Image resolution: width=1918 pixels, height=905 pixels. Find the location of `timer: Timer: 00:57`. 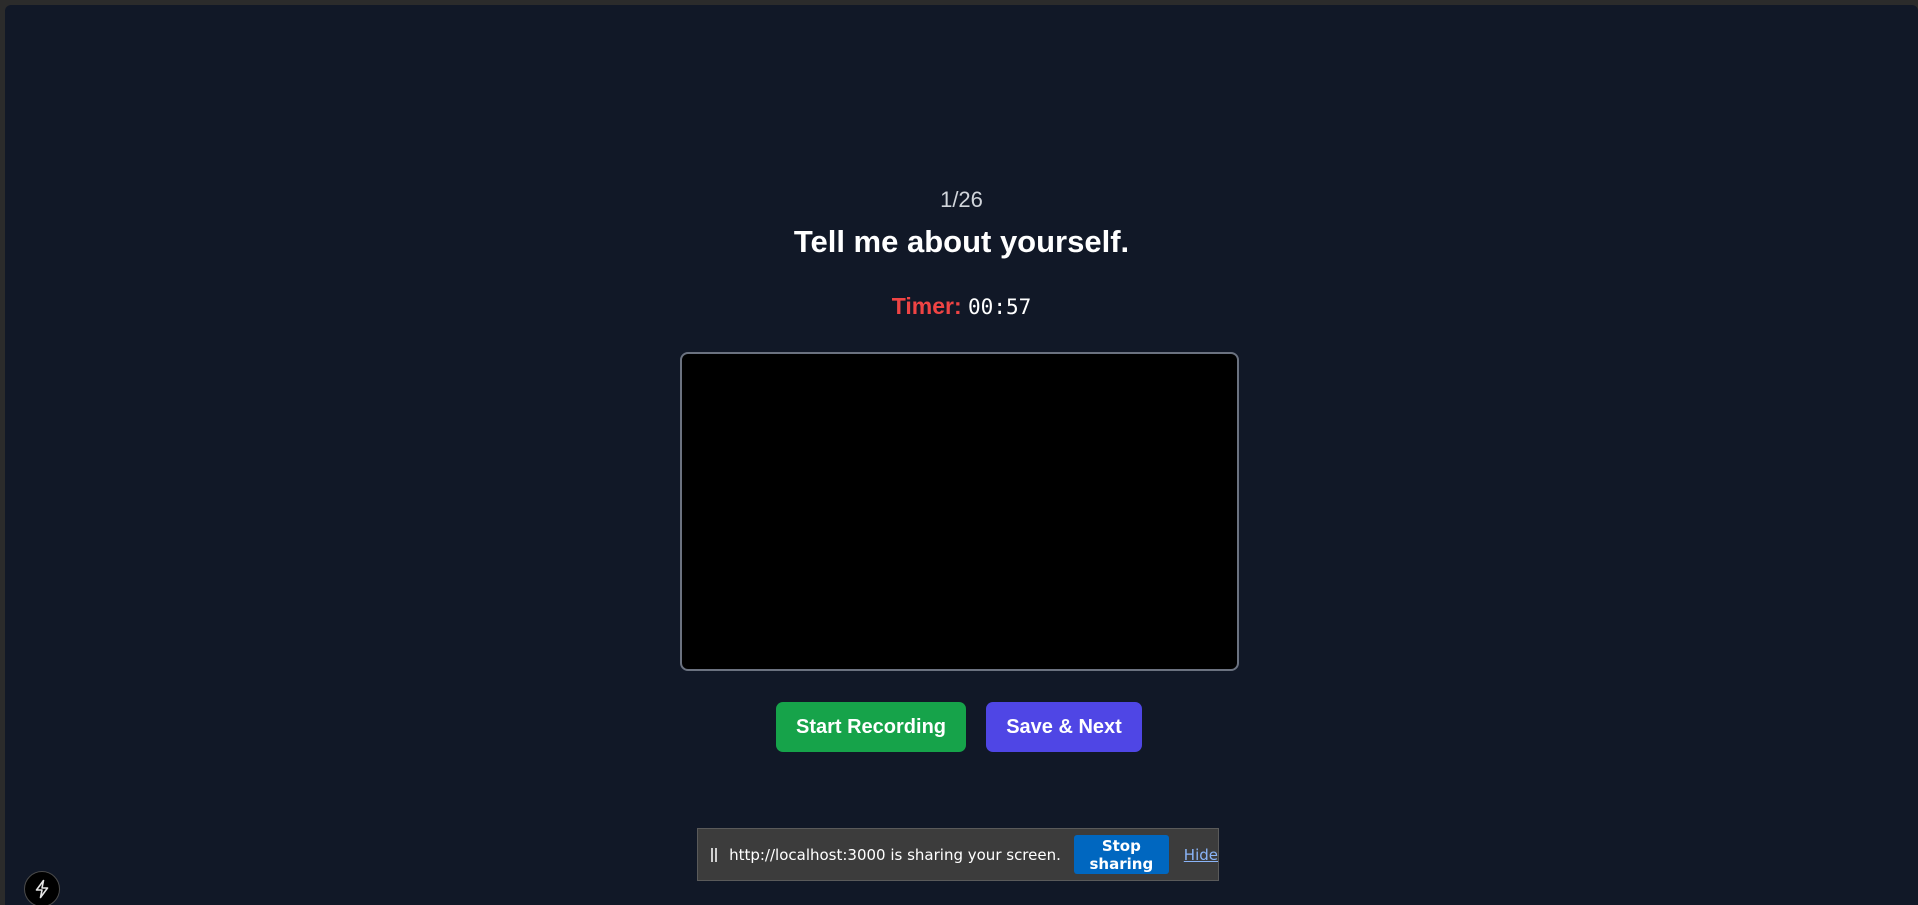

timer: Timer: 00:57 is located at coordinates (961, 306).